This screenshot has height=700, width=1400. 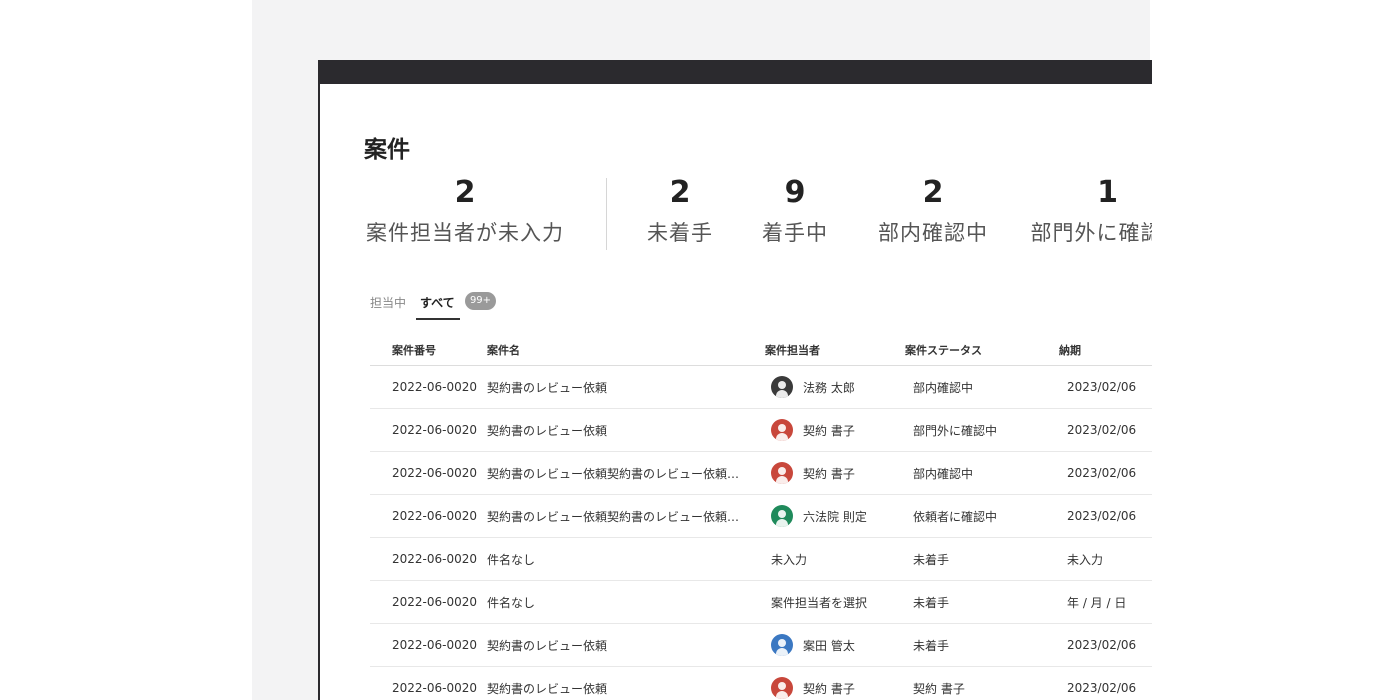 I want to click on case-status: 依頼者に確認中, so click(x=982, y=516).